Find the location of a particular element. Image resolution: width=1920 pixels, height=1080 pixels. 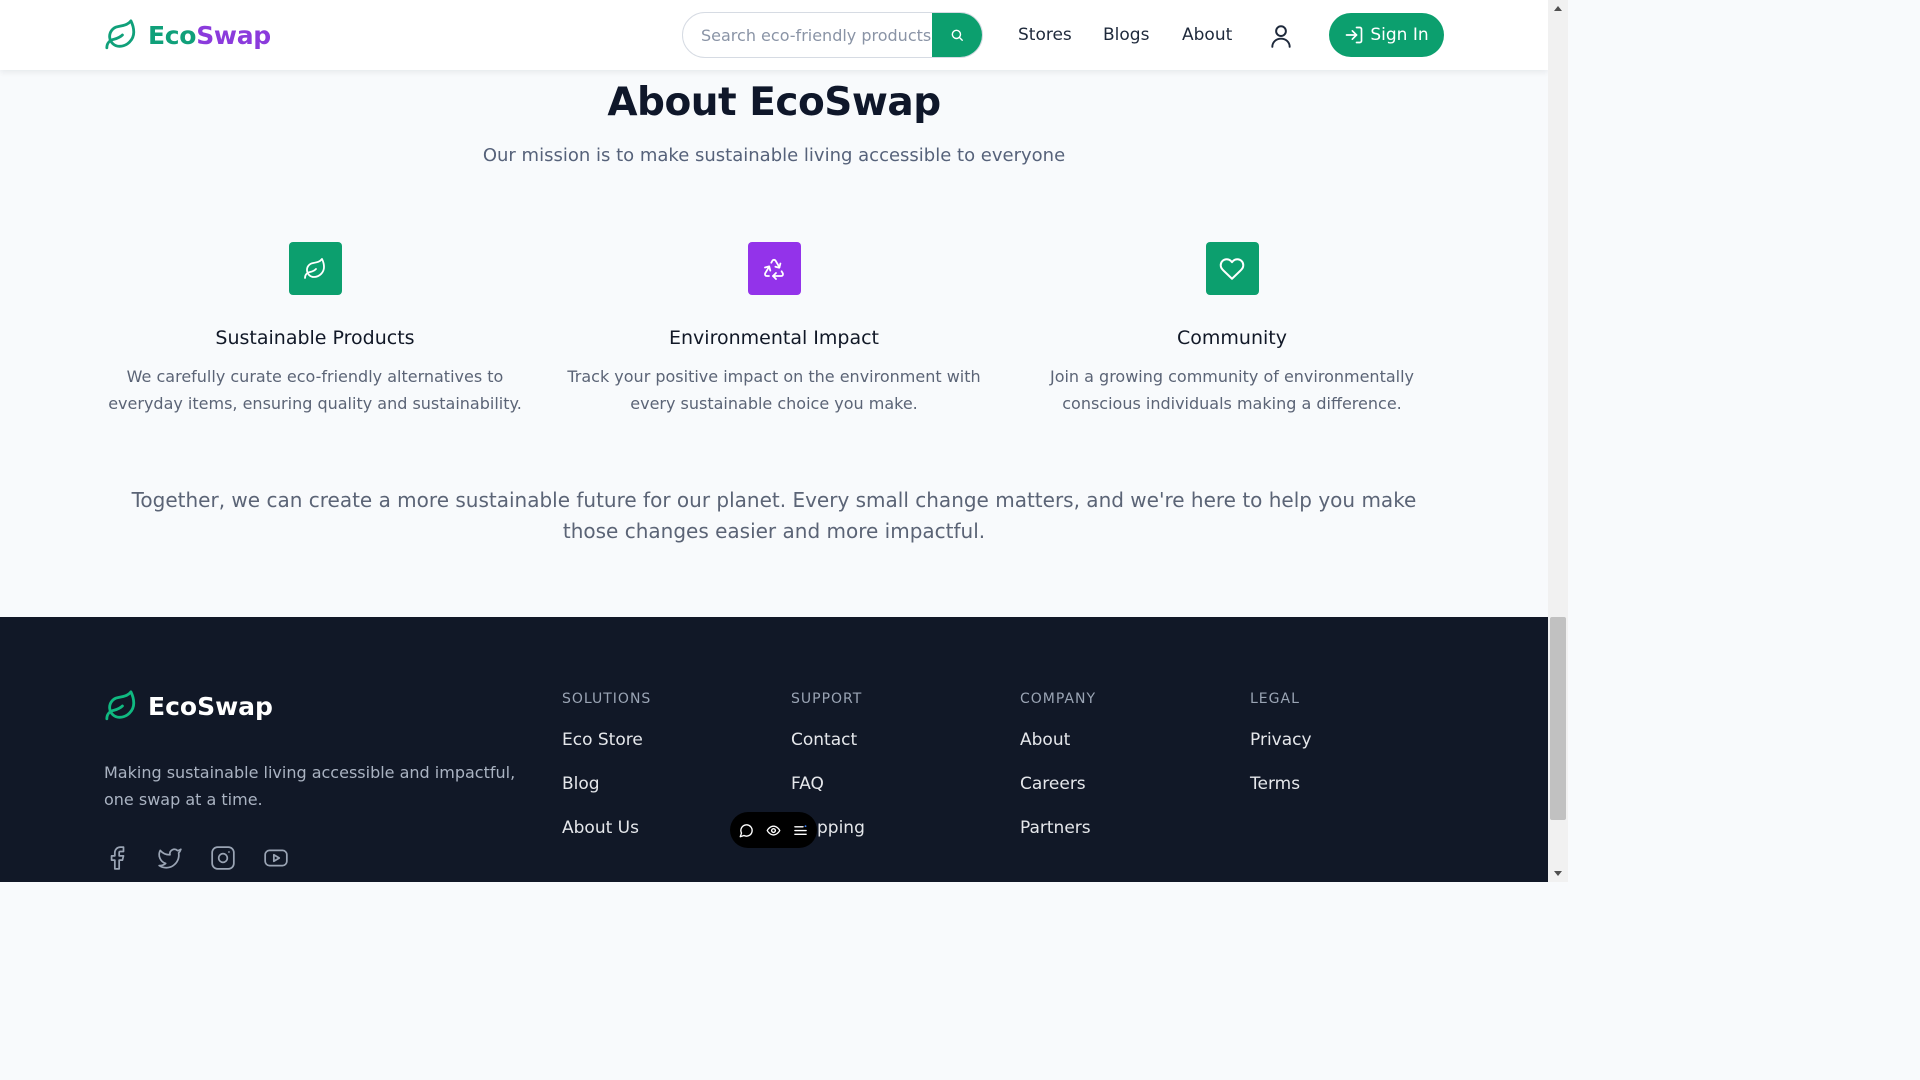

search-icon is located at coordinates (957, 35).